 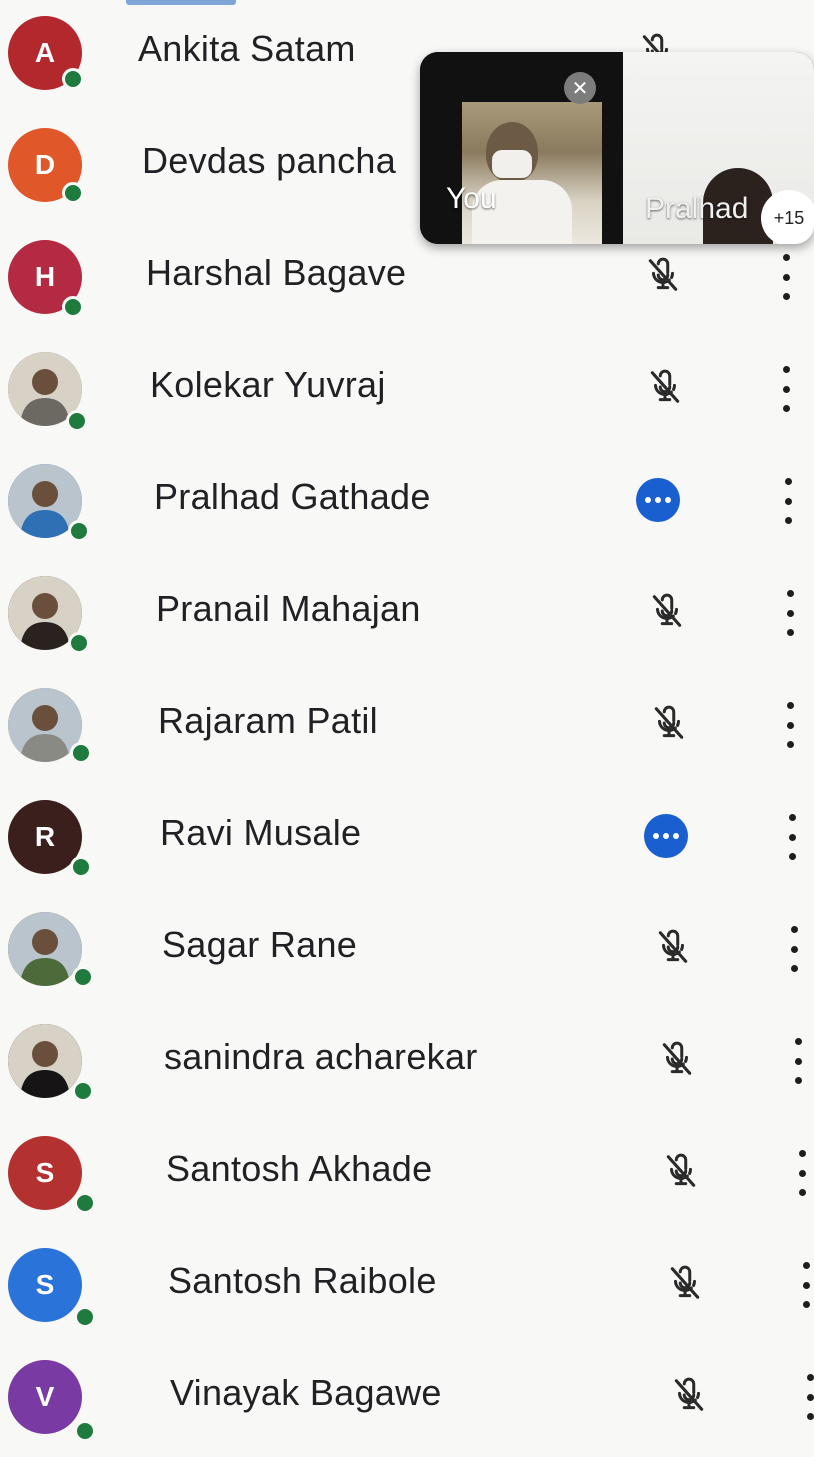 What do you see at coordinates (407, 296) in the screenshot?
I see `participant-row: H Harshal Bagave` at bounding box center [407, 296].